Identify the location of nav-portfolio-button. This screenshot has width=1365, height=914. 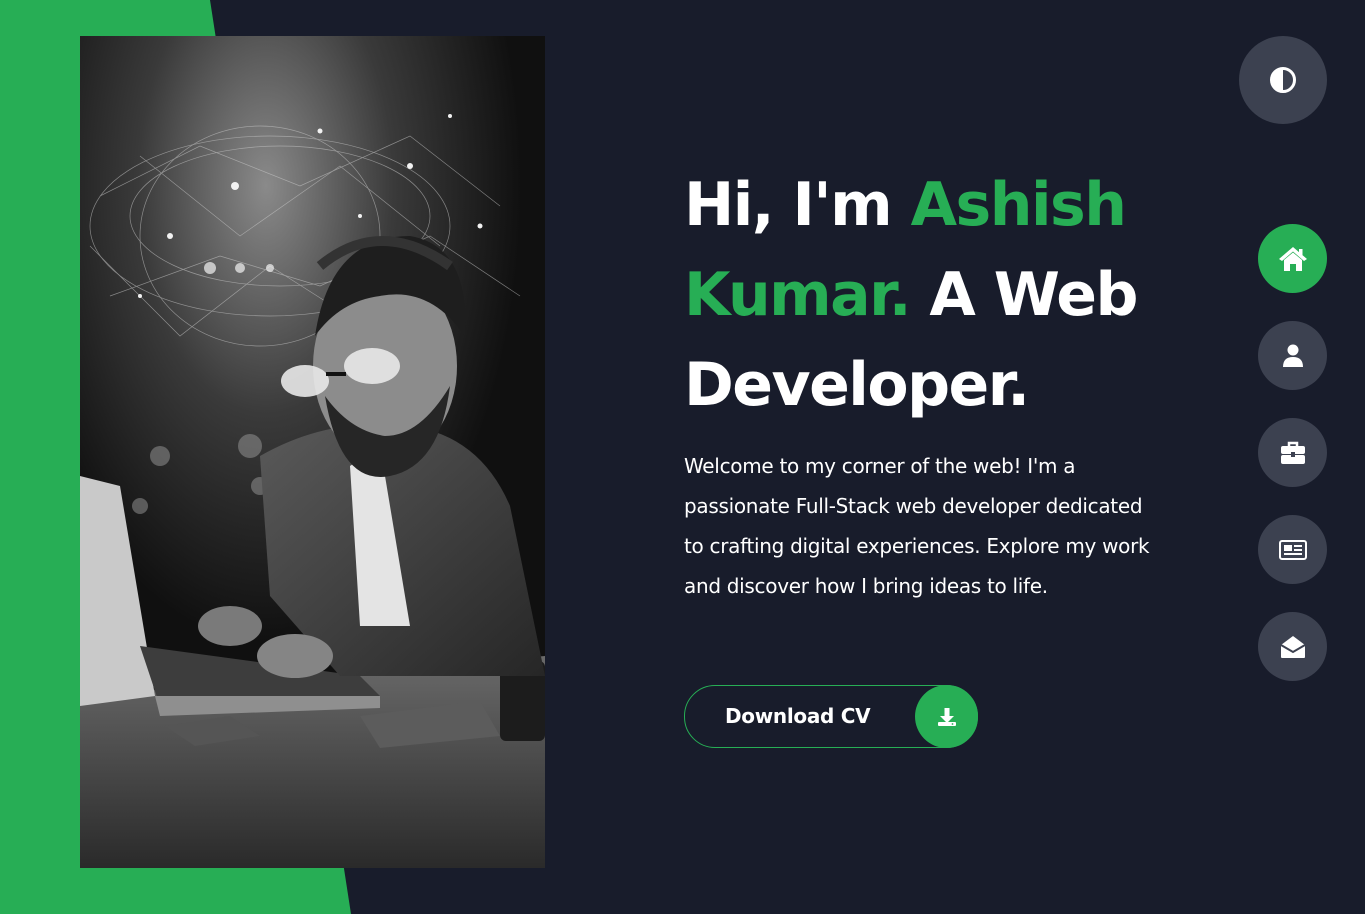
(1292, 452).